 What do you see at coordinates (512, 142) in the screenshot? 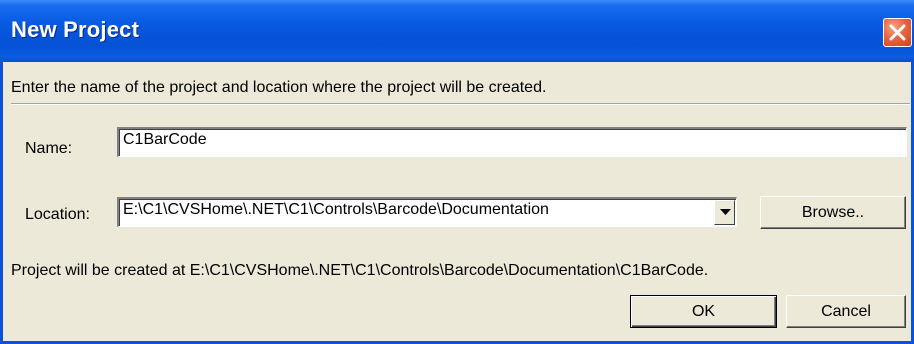
I see `name-input: C1BarCode` at bounding box center [512, 142].